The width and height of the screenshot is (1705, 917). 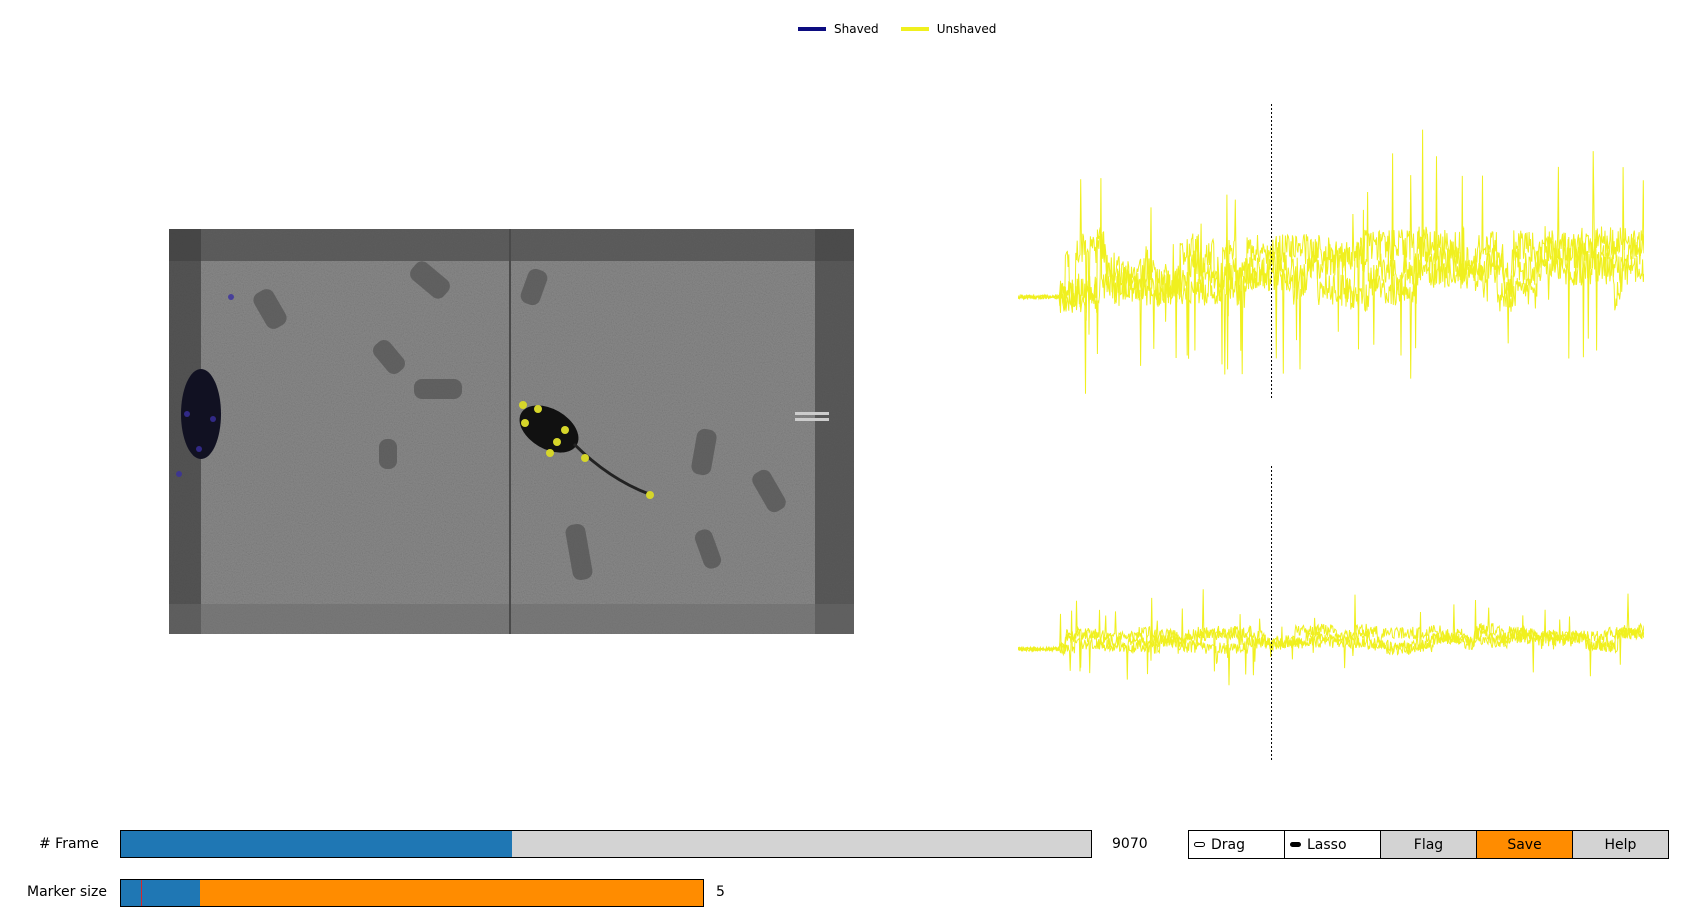 I want to click on drag-label: Drag, so click(x=1228, y=844).